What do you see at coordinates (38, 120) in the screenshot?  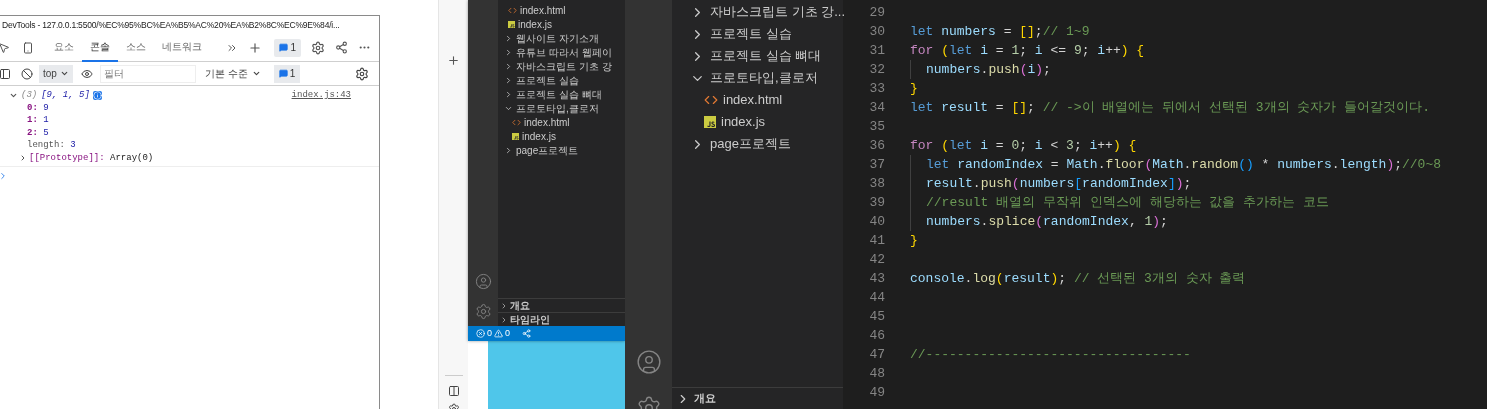 I see `property-row-text: 1` at bounding box center [38, 120].